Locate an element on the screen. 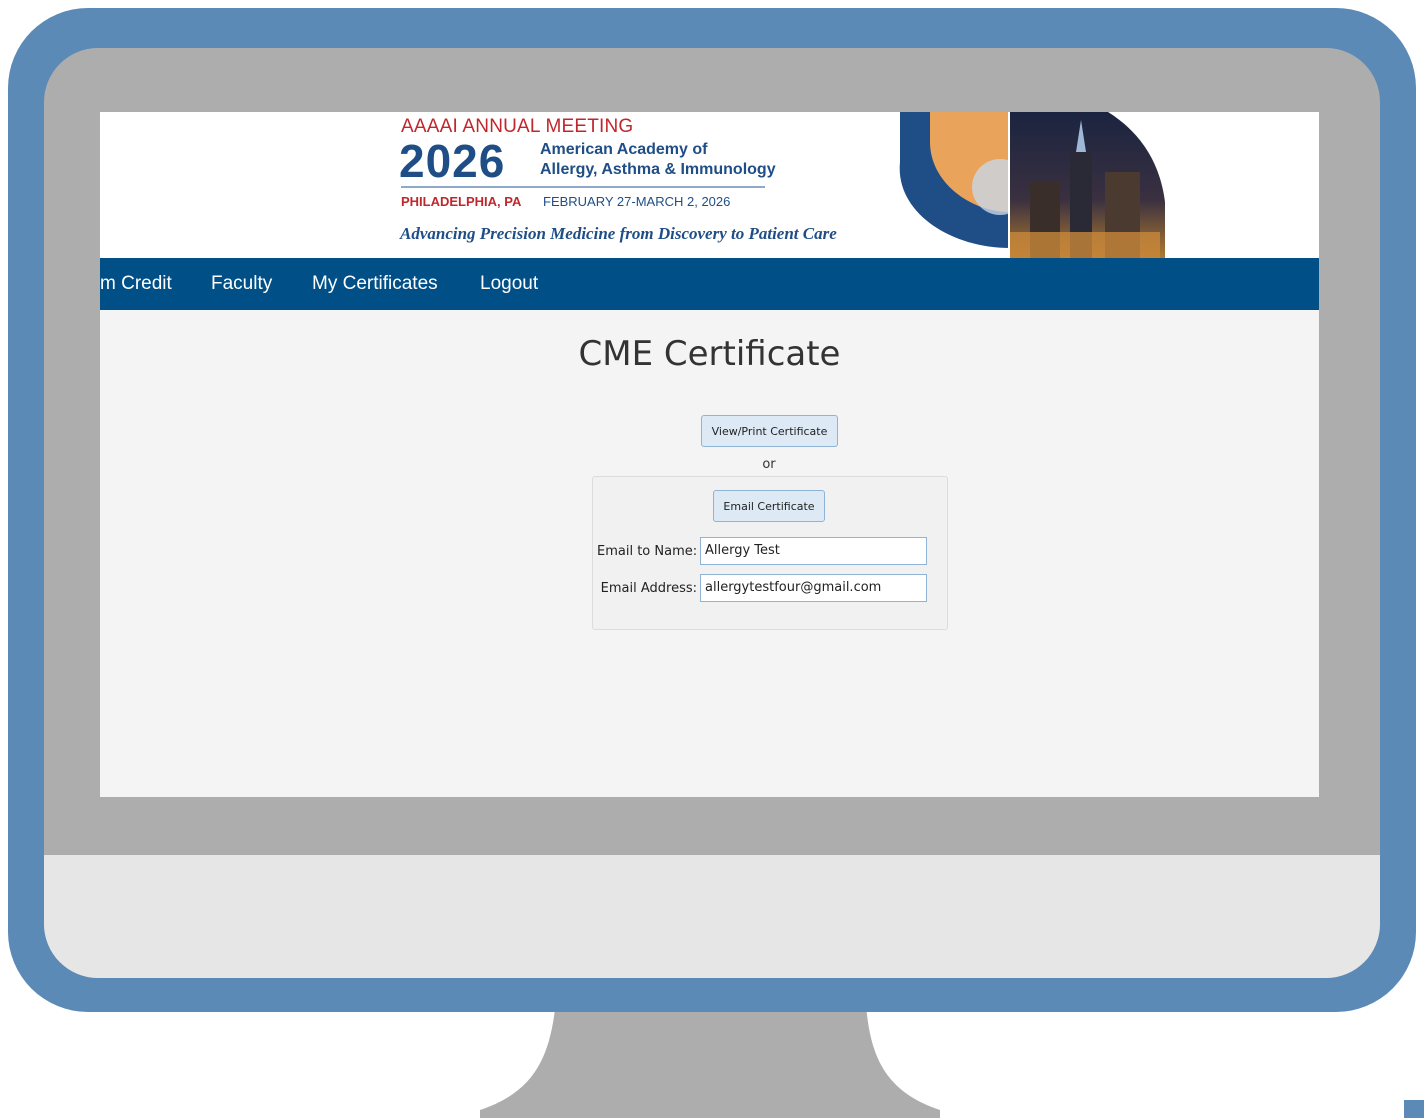  email-address-input: allergytestfour@gmail.com is located at coordinates (813, 588).